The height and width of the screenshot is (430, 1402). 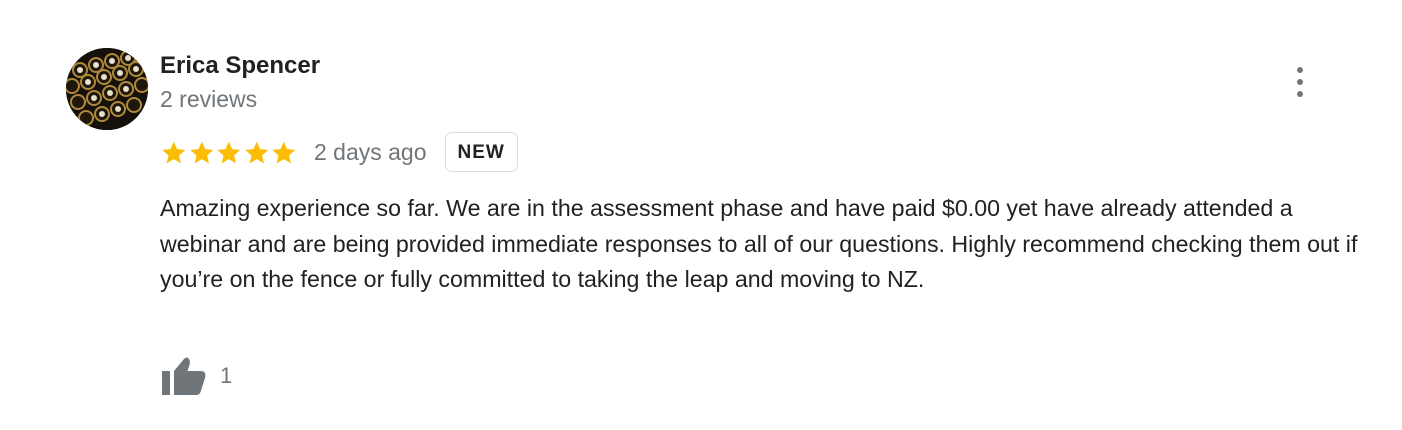 I want to click on star-rating, so click(x=229, y=152).